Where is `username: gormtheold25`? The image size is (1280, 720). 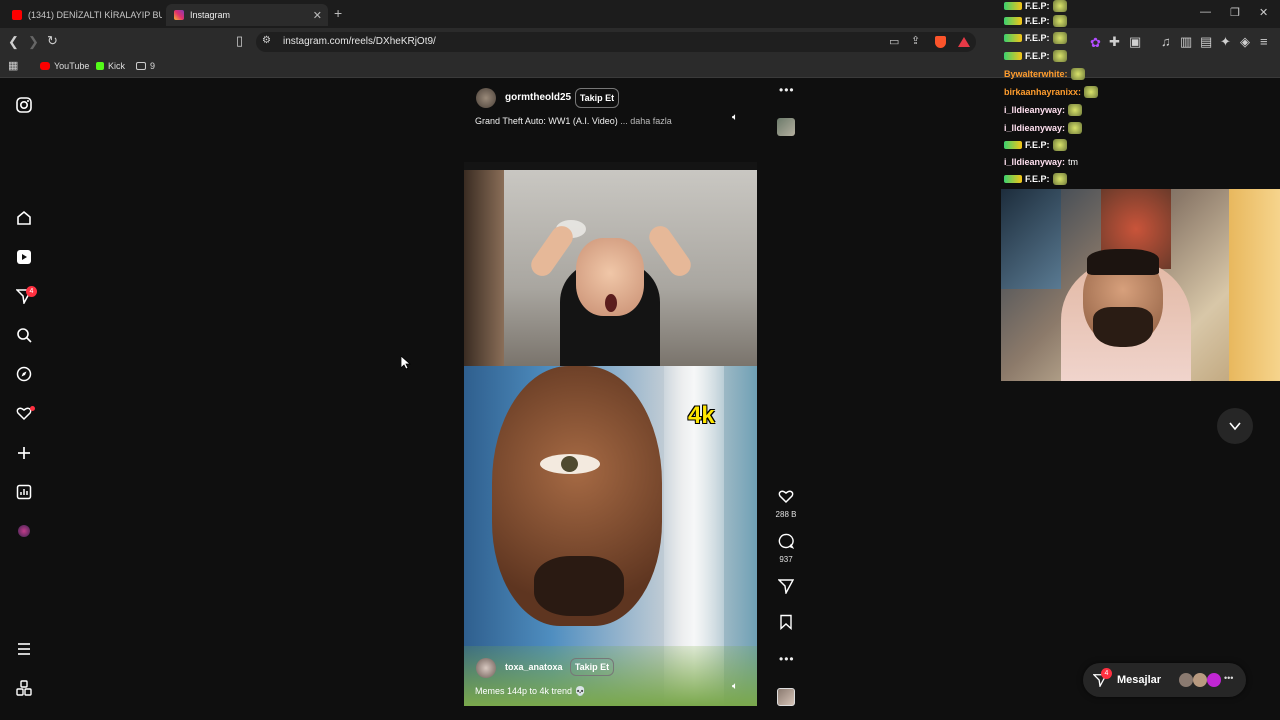 username: gormtheold25 is located at coordinates (538, 97).